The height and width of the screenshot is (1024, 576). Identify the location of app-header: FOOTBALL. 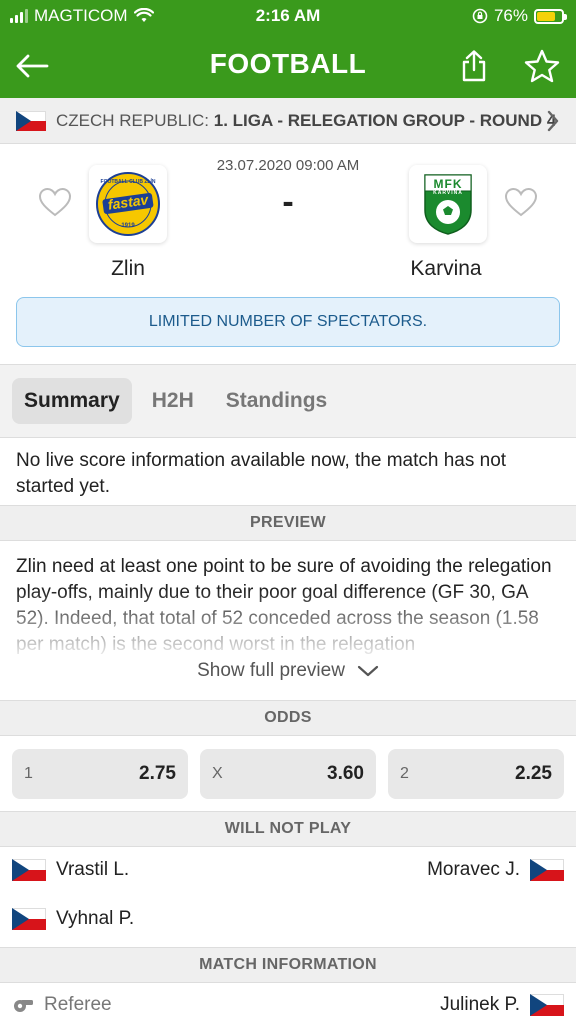
(288, 66).